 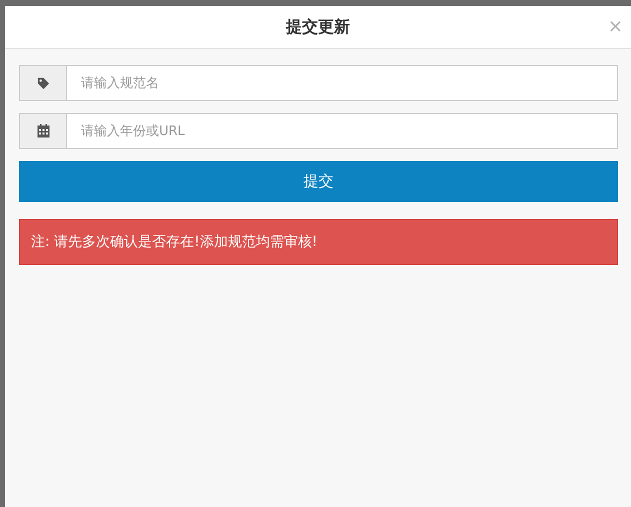 What do you see at coordinates (43, 83) in the screenshot?
I see `tag-icon` at bounding box center [43, 83].